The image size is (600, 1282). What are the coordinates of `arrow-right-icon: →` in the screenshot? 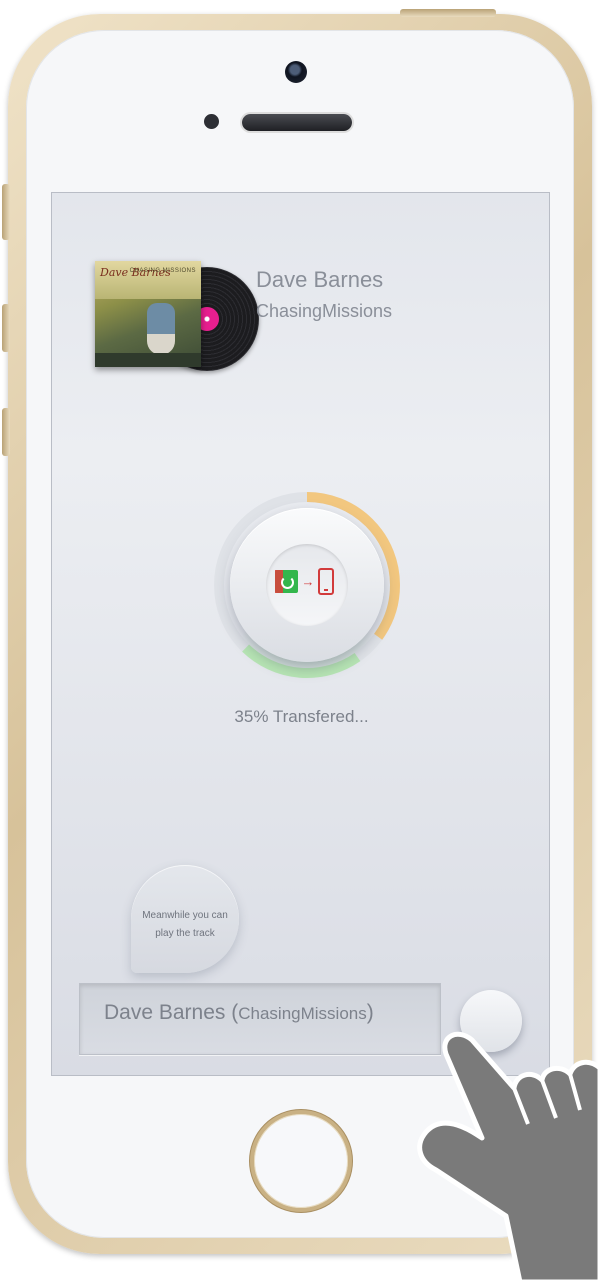 It's located at (308, 581).